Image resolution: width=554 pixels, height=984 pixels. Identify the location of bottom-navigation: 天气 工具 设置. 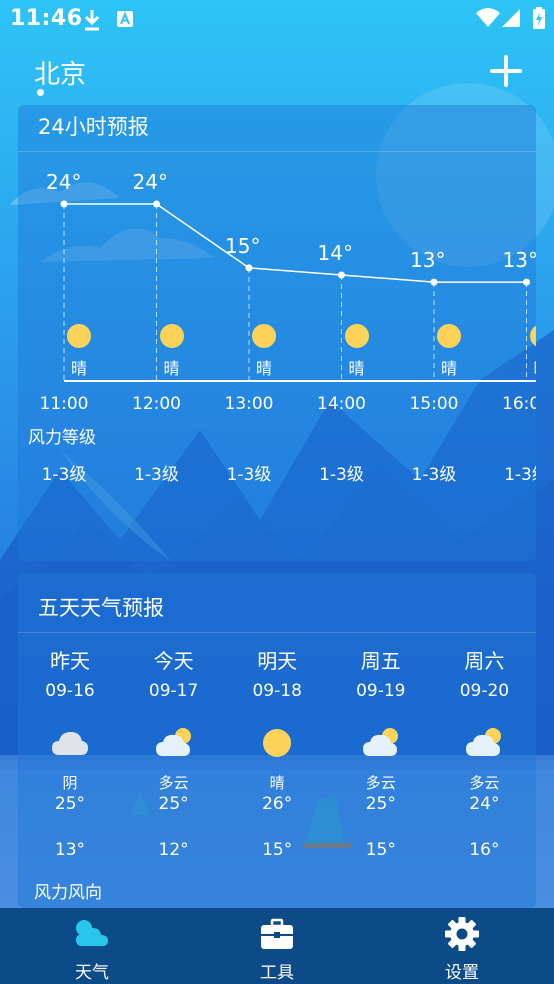
(277, 946).